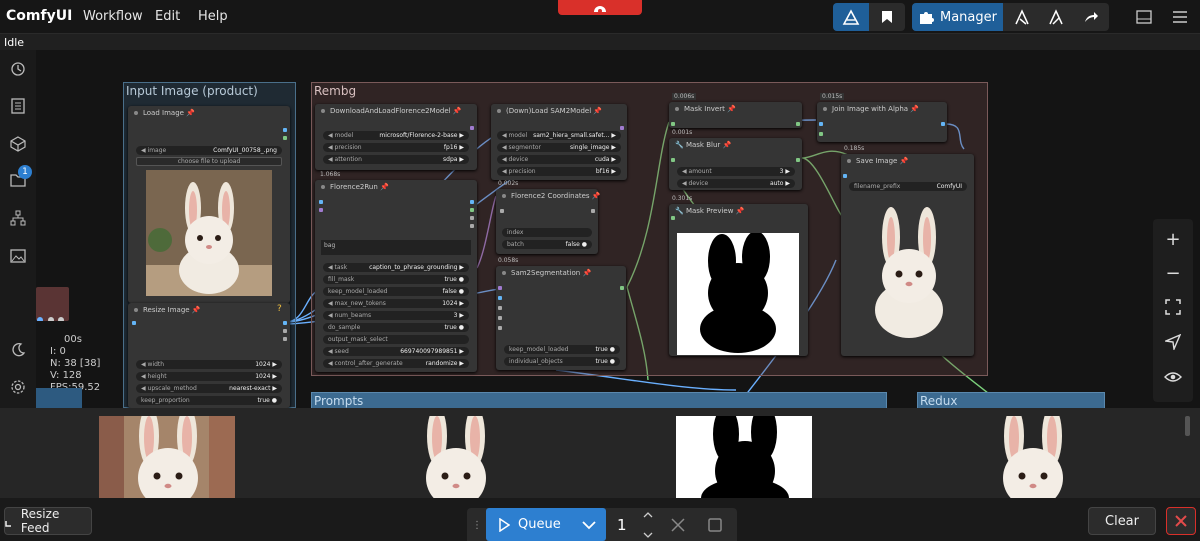 Image resolution: width=1200 pixels, height=541 pixels. What do you see at coordinates (887, 17) in the screenshot?
I see `bookmark-button` at bounding box center [887, 17].